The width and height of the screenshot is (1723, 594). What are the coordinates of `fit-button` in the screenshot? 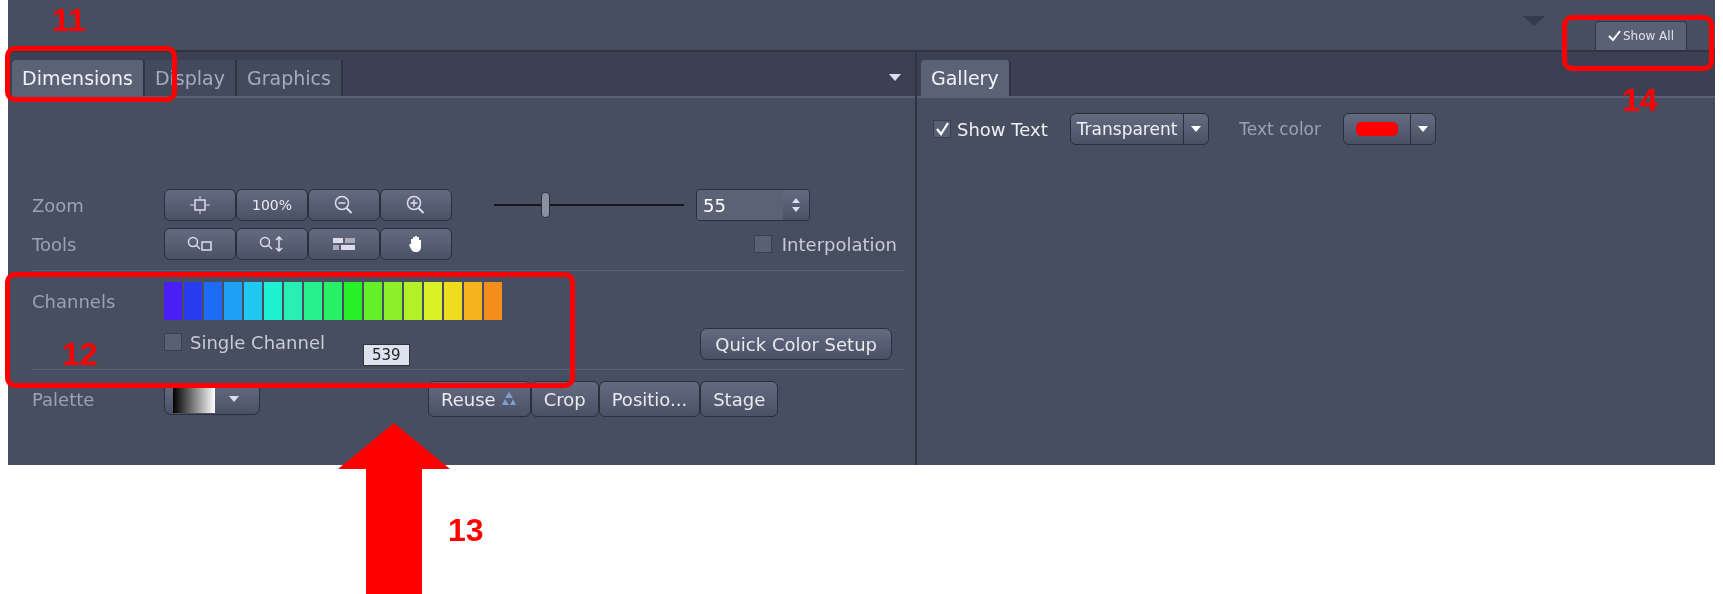 It's located at (200, 205).